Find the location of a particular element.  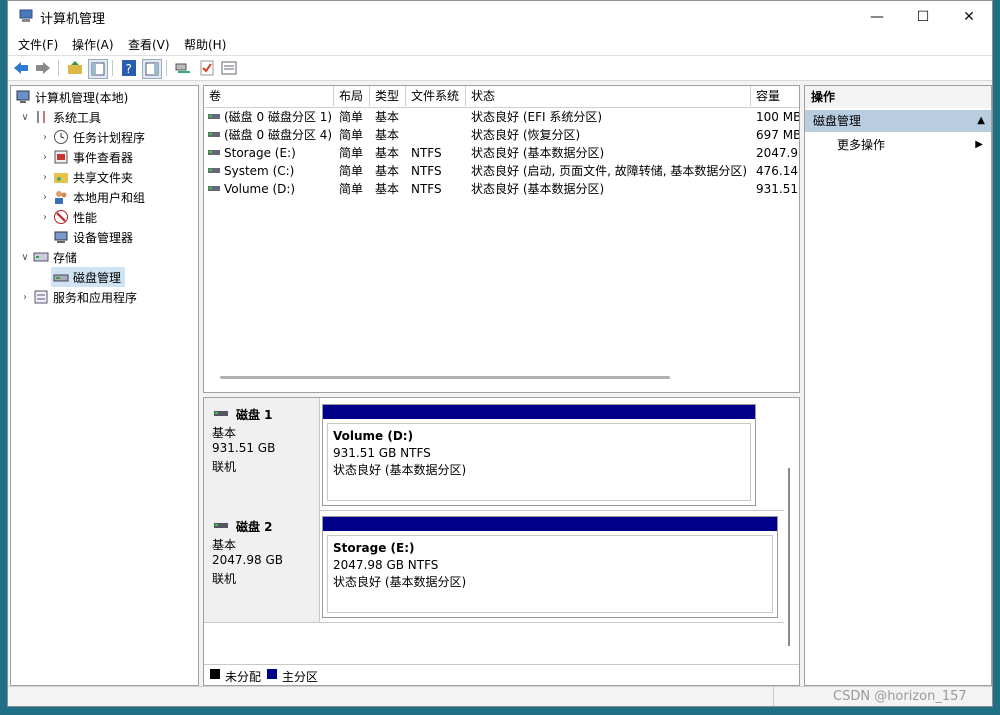

column-header-volume: 卷 is located at coordinates (269, 96).